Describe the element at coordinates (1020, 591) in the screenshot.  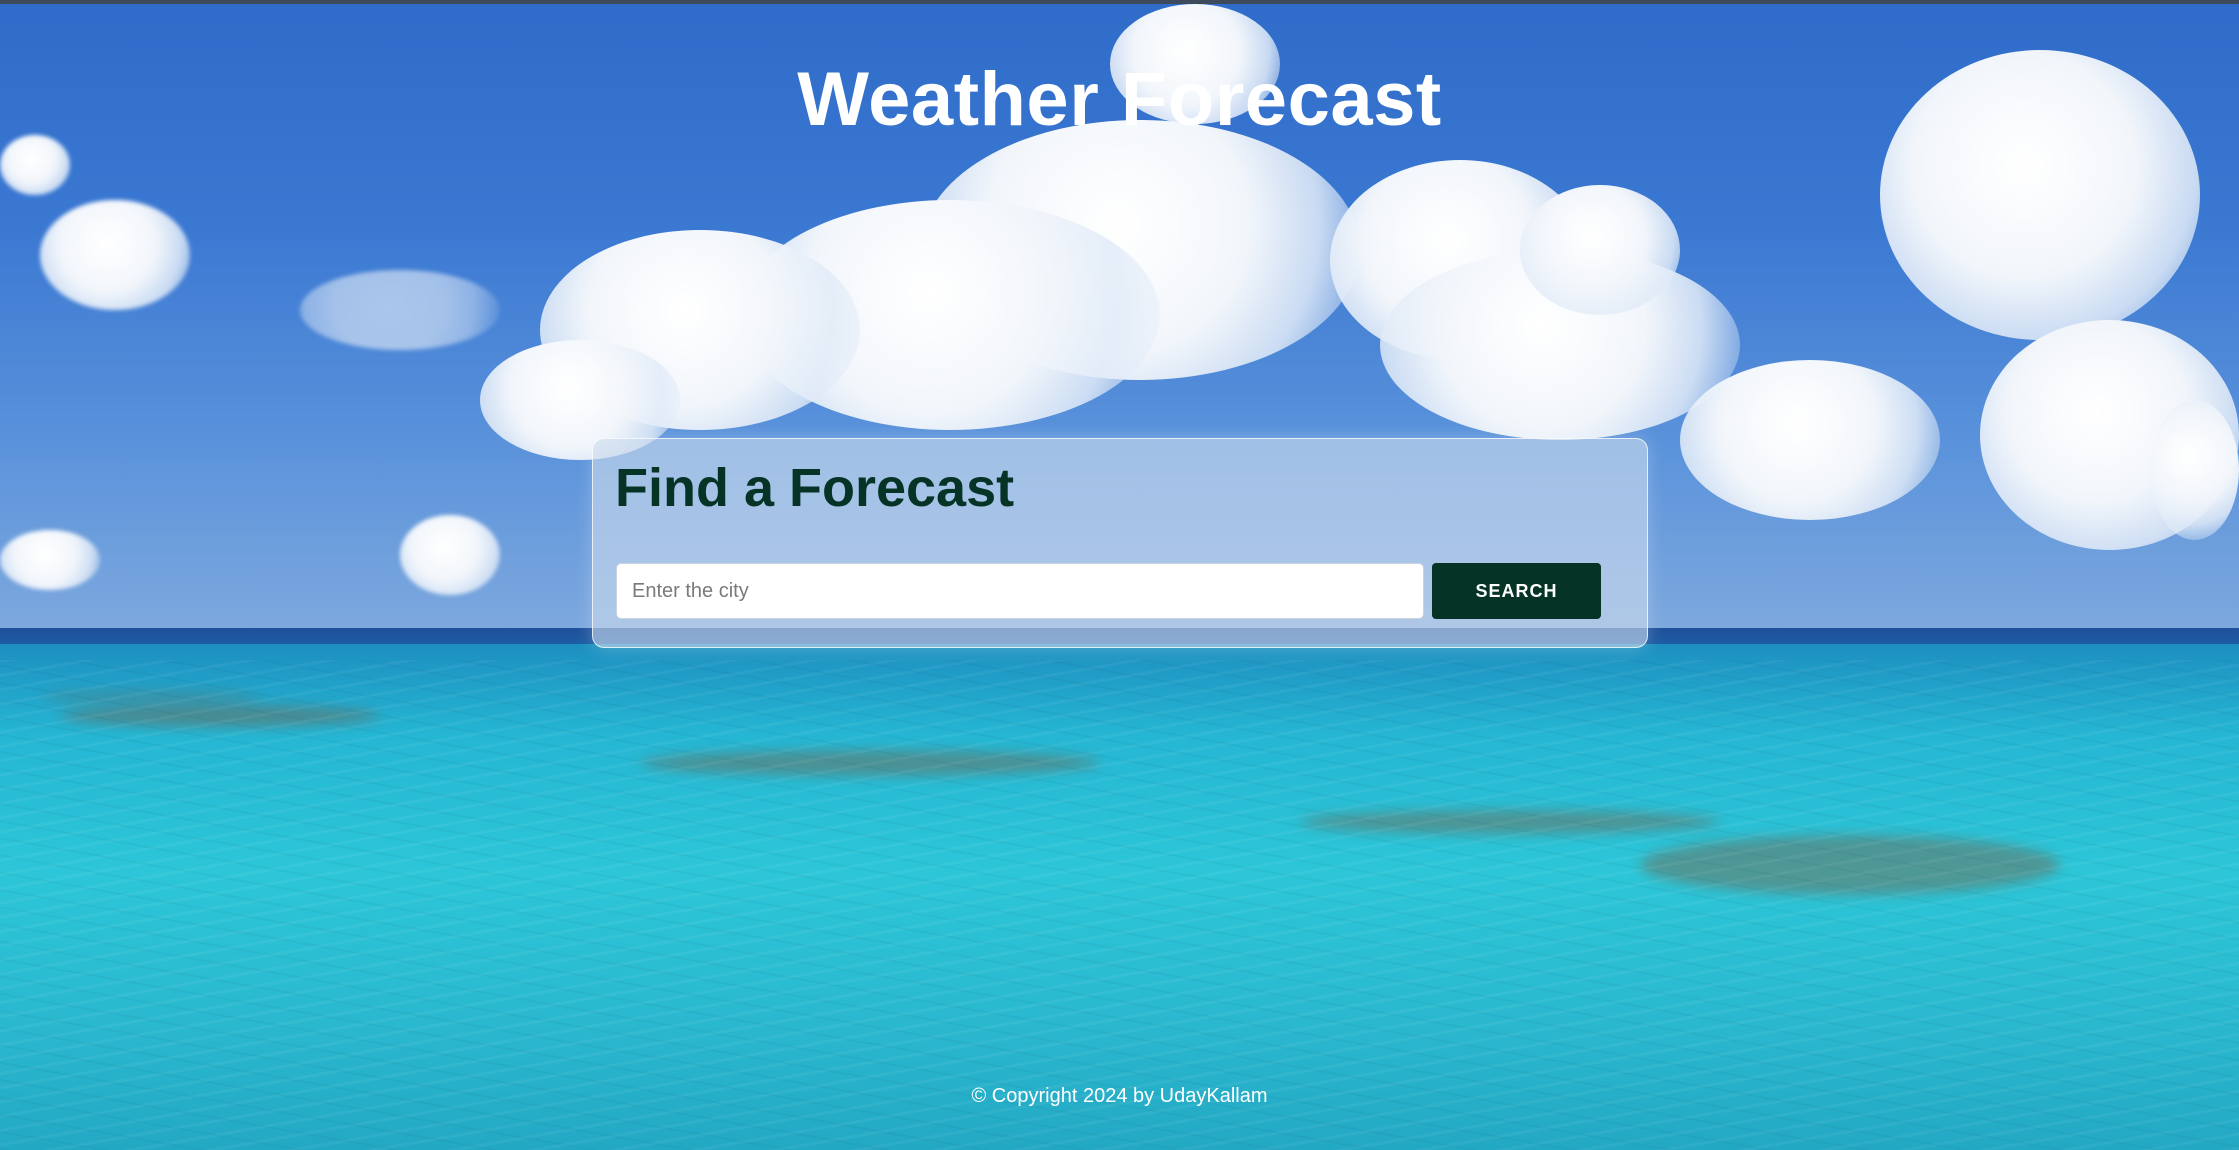
I see `city-search-input` at that location.